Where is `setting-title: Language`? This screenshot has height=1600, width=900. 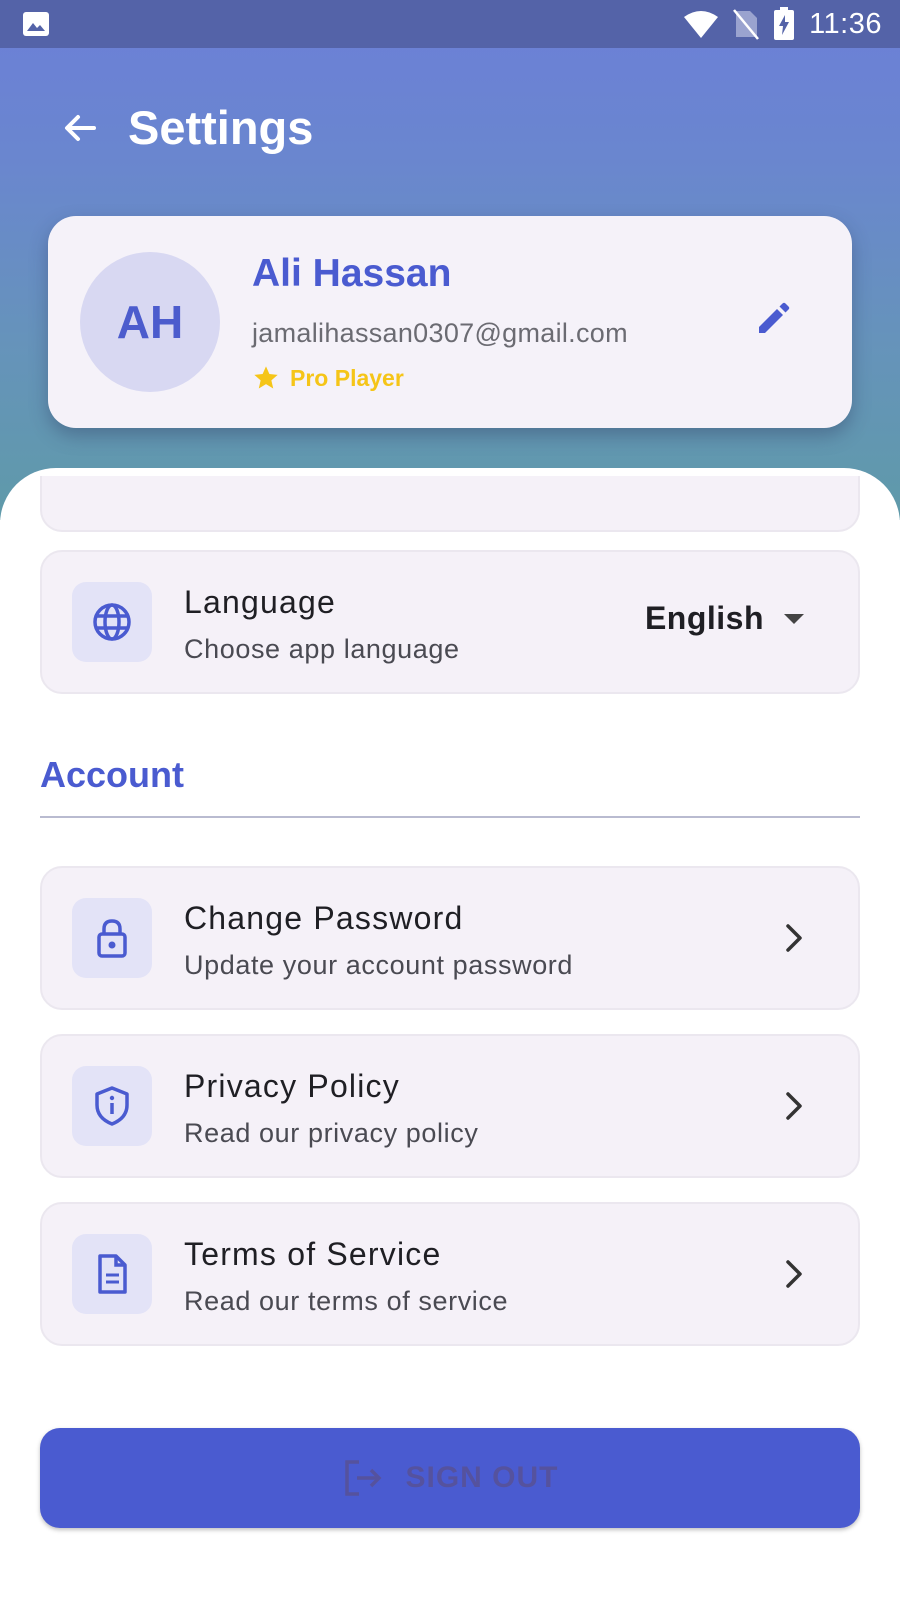 setting-title: Language is located at coordinates (260, 602).